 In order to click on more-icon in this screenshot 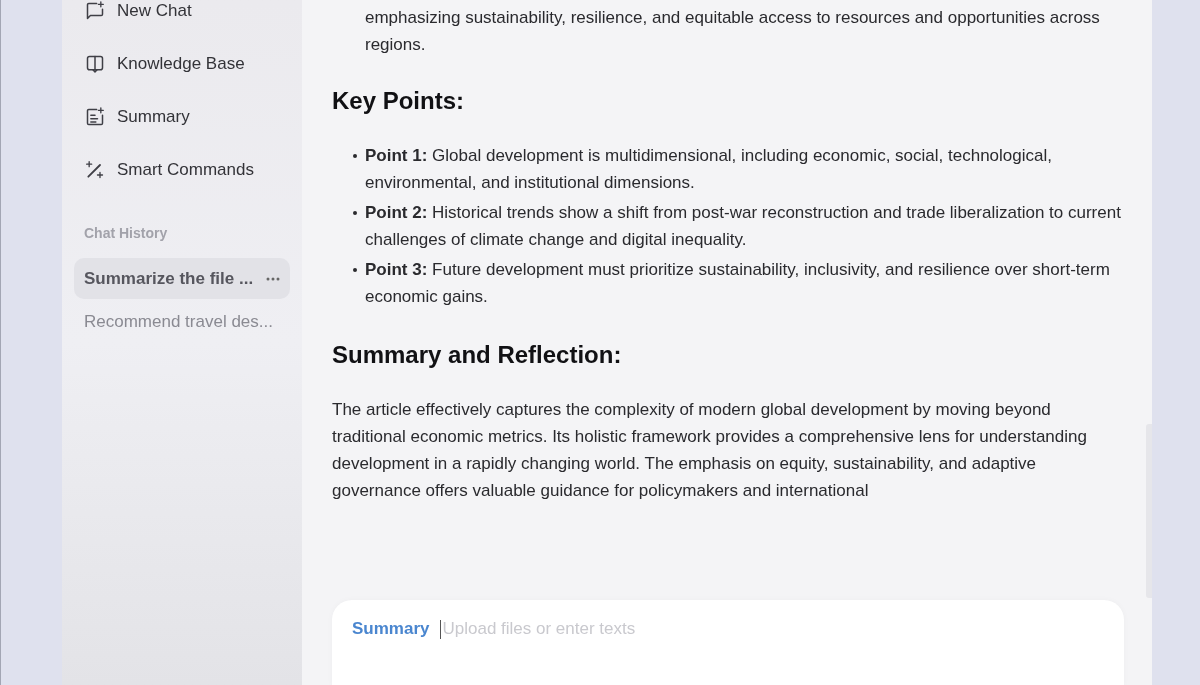, I will do `click(273, 278)`.